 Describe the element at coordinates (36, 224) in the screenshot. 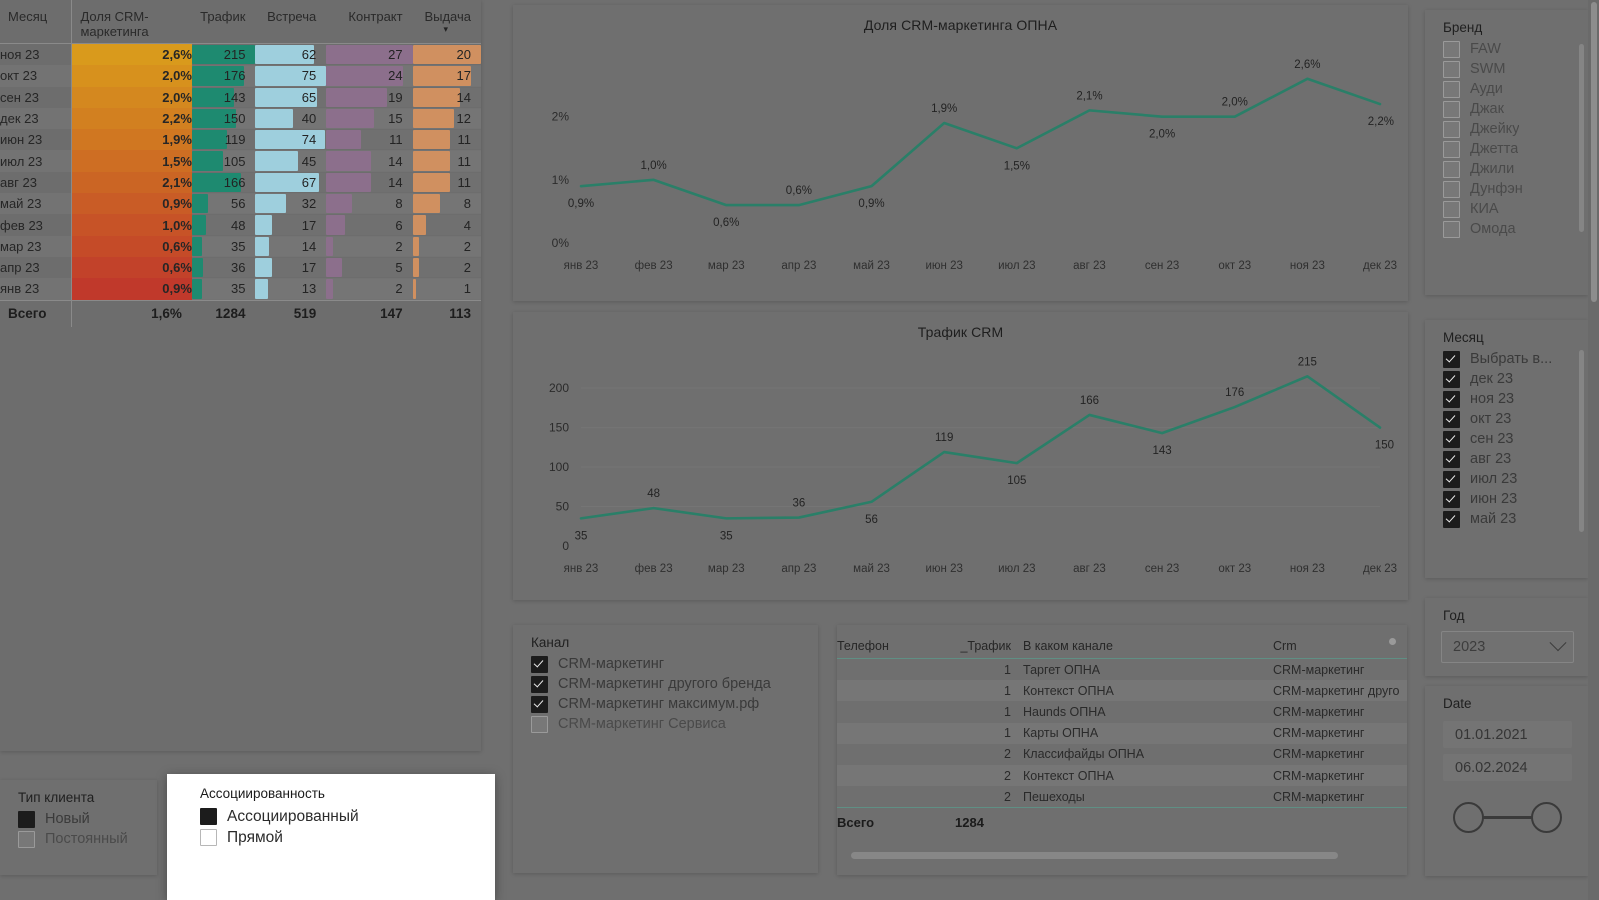

I see `row-month: фев 23` at that location.